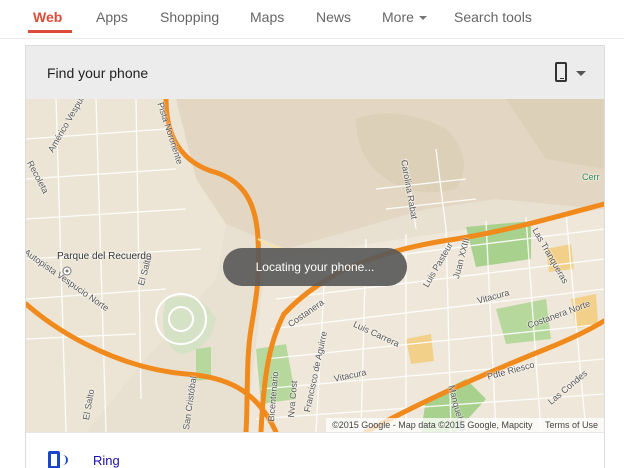  Describe the element at coordinates (47, 17) in the screenshot. I see `tab-web: Web` at that location.